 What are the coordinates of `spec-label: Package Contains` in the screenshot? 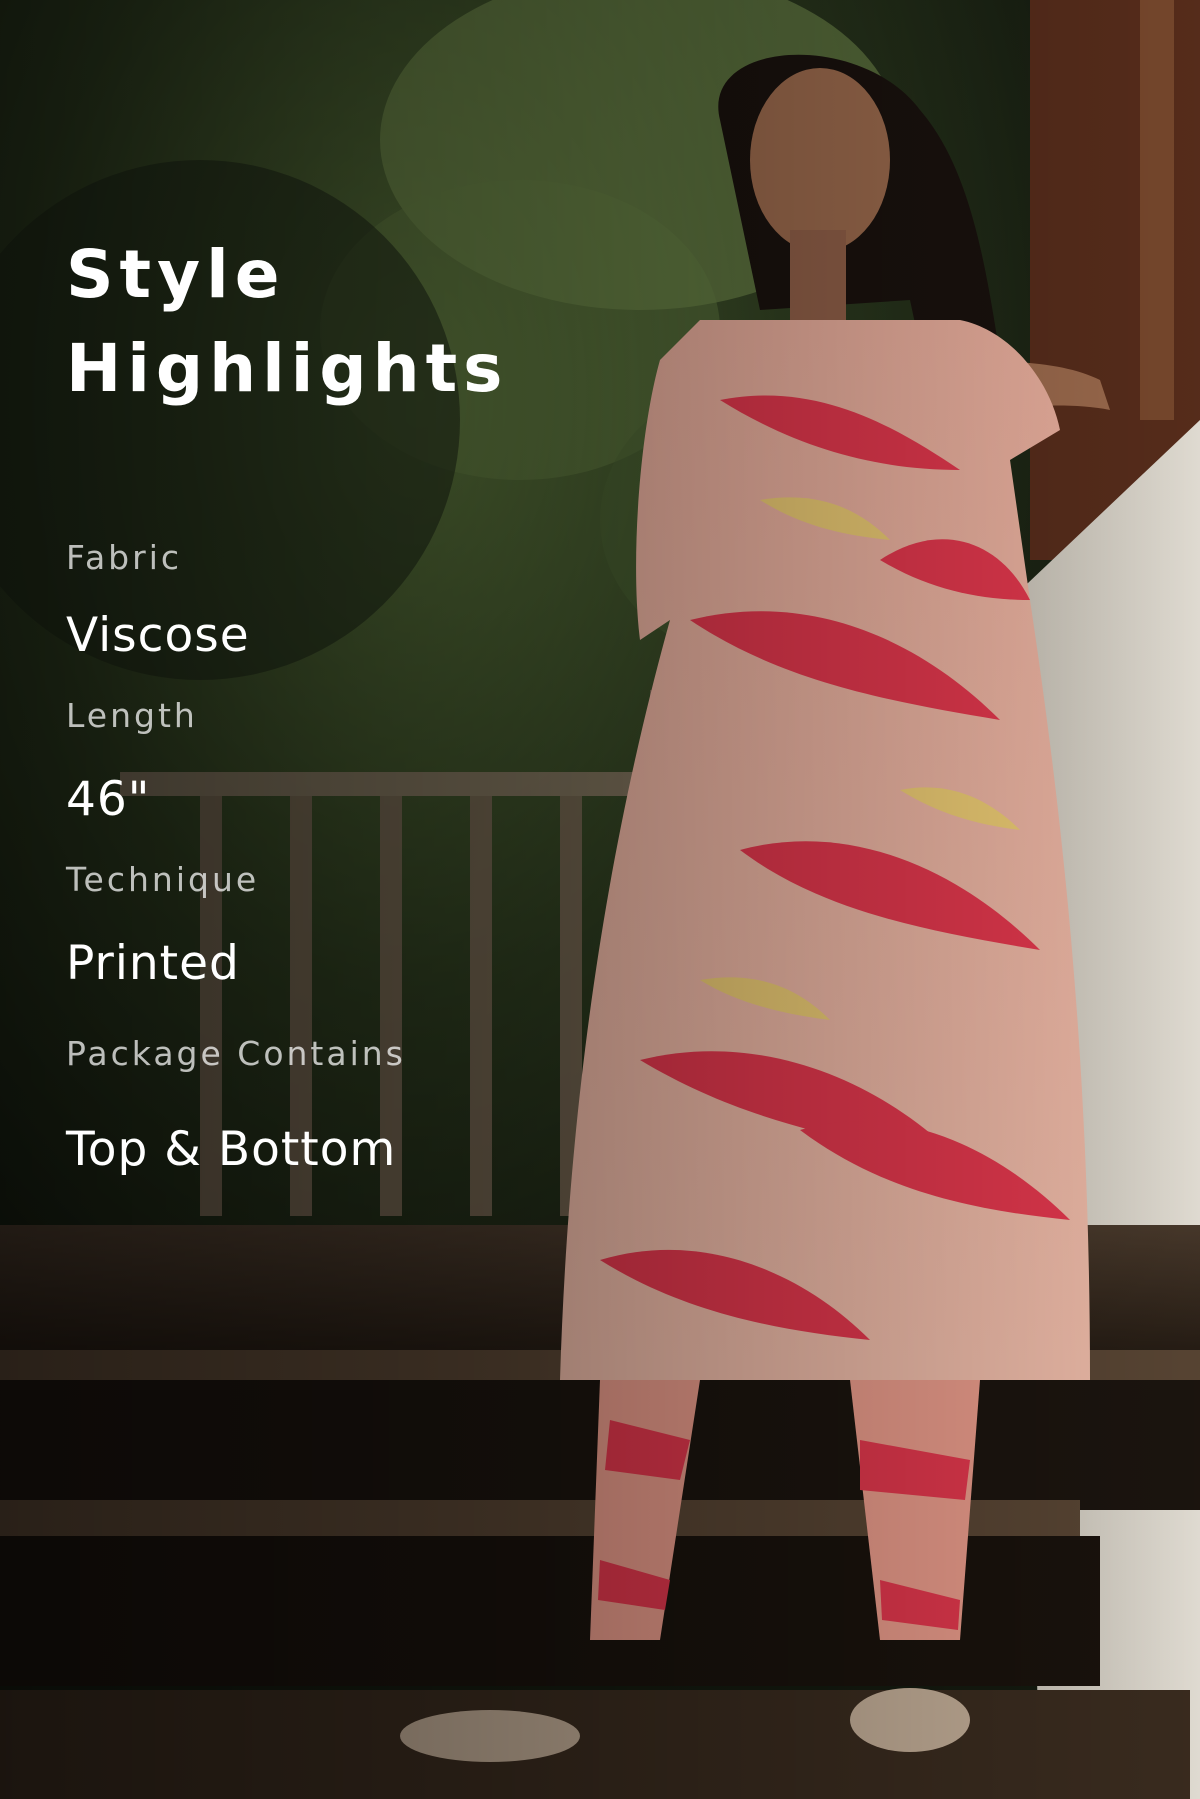 It's located at (236, 1053).